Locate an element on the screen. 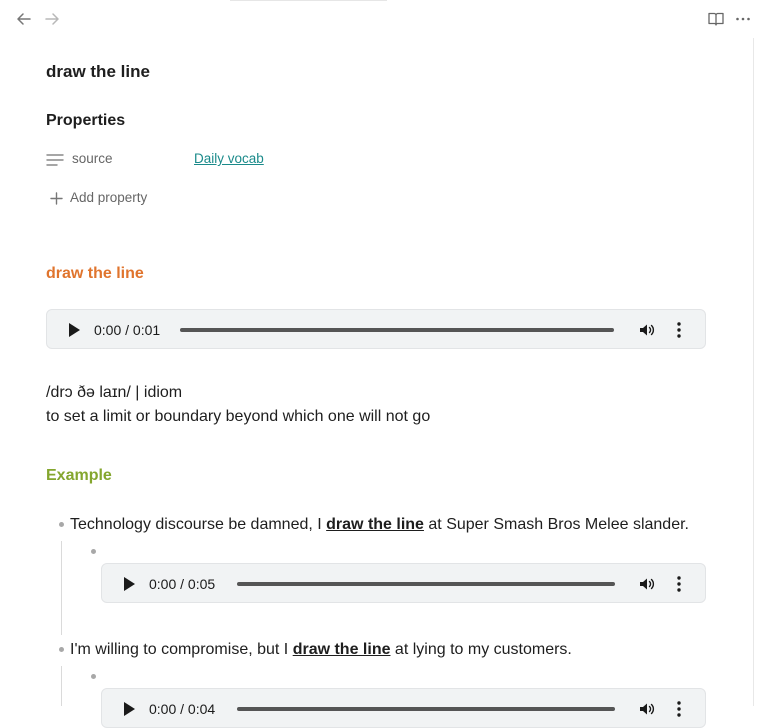  example-text-after: at Super Smash Bros Melee slander. is located at coordinates (556, 524).